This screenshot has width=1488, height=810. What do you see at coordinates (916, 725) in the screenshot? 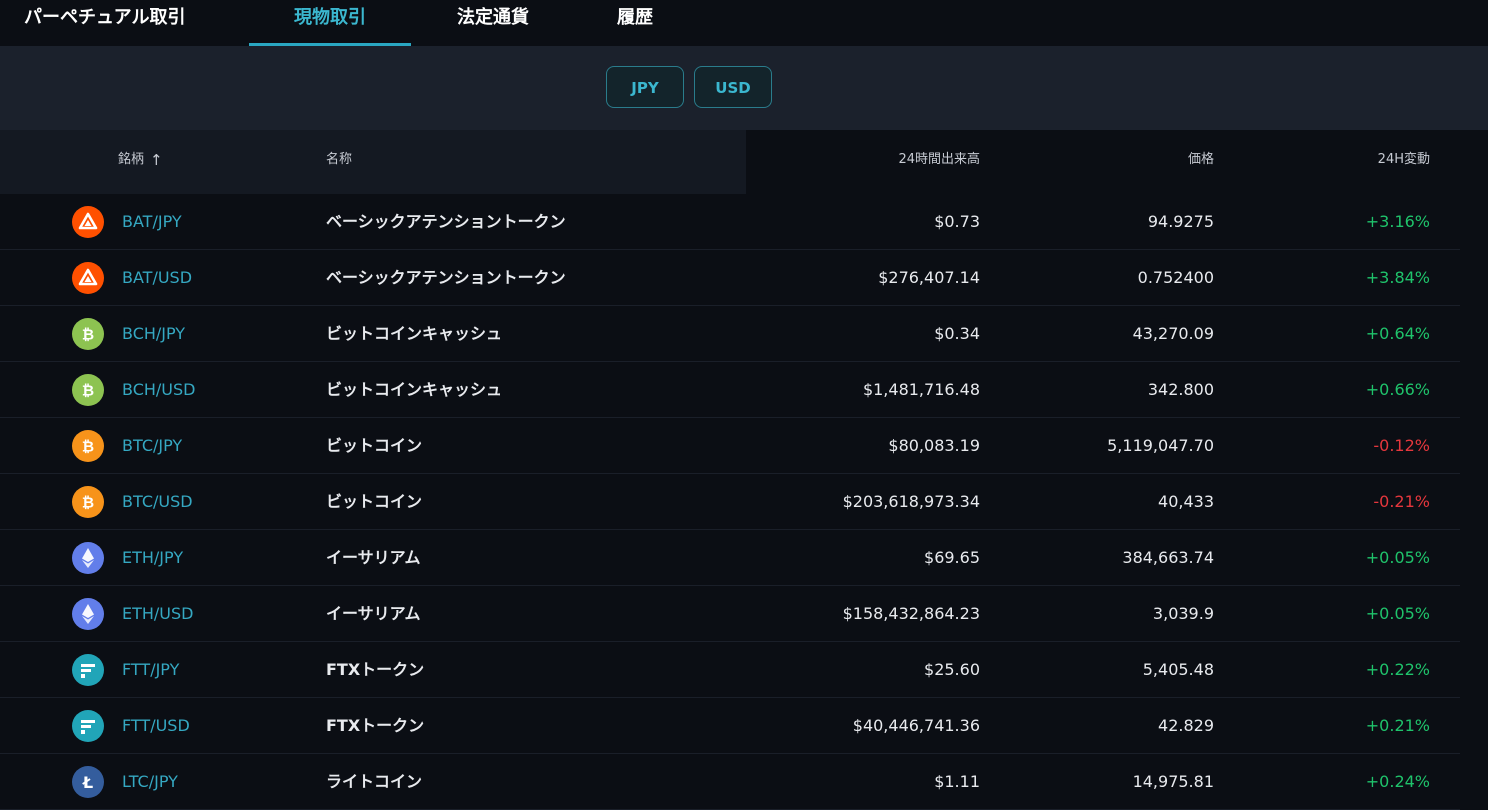
I see `volume-value: $40,446,741.36` at bounding box center [916, 725].